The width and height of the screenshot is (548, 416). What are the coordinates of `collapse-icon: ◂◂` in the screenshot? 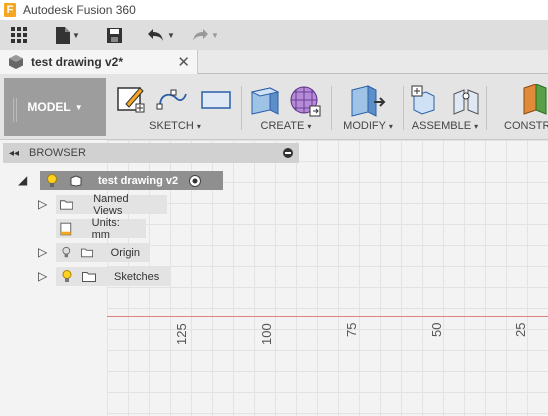 It's located at (14, 153).